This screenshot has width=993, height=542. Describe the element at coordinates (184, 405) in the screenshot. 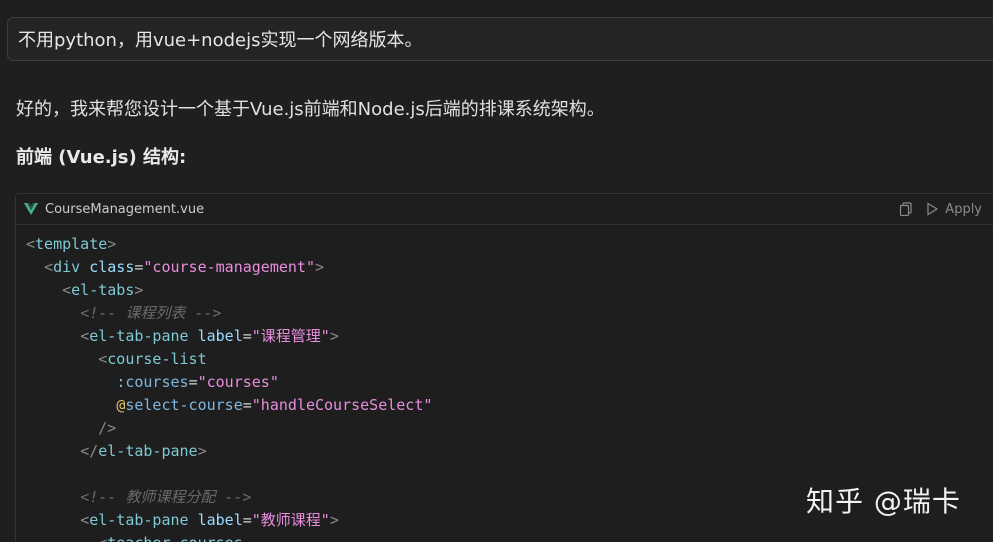

I see `code-token: select-course` at that location.